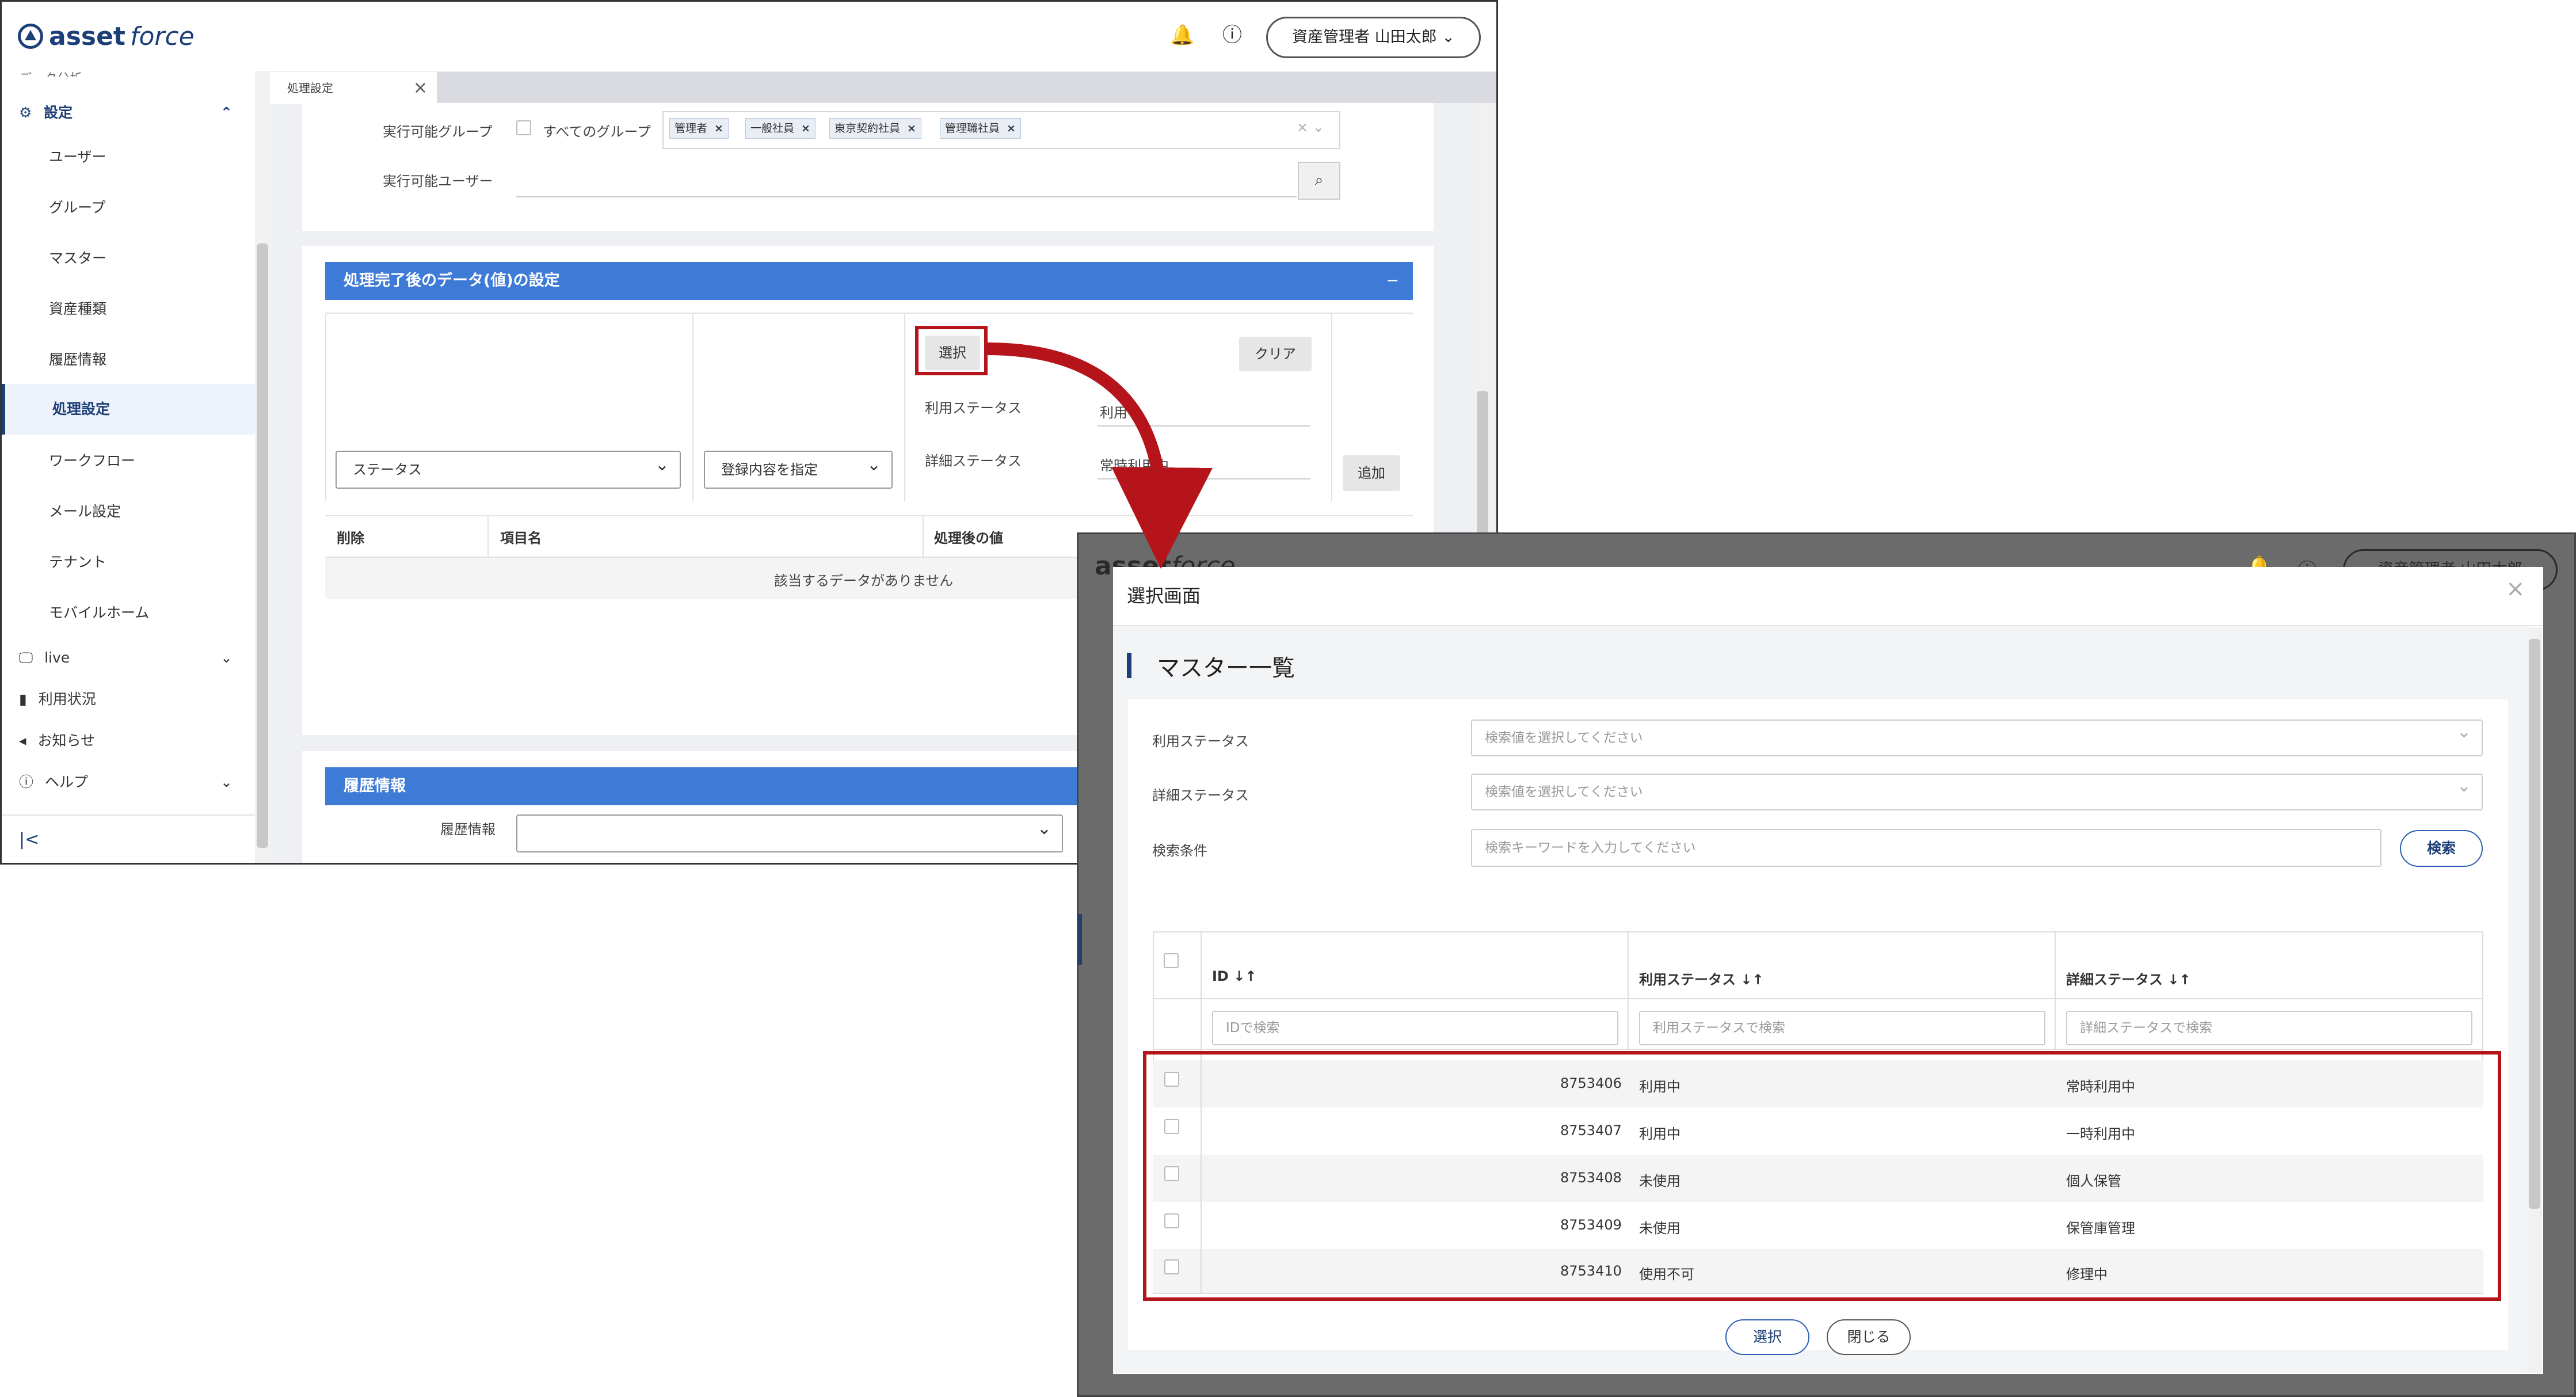  I want to click on flow-arrow, so click(1100, 455).